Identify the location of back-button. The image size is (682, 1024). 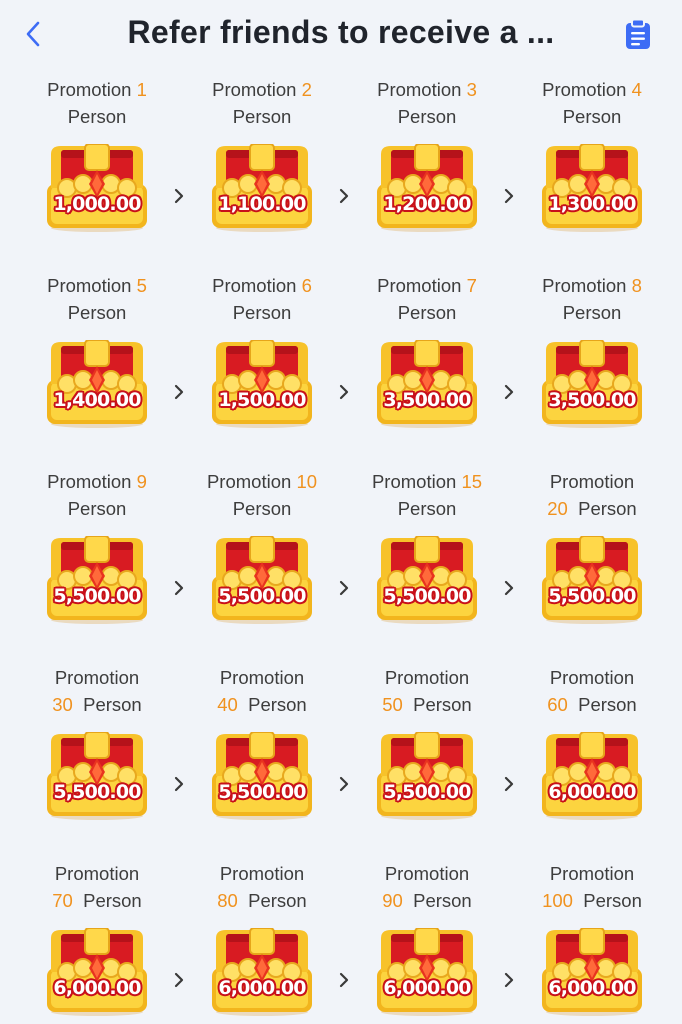
(33, 34).